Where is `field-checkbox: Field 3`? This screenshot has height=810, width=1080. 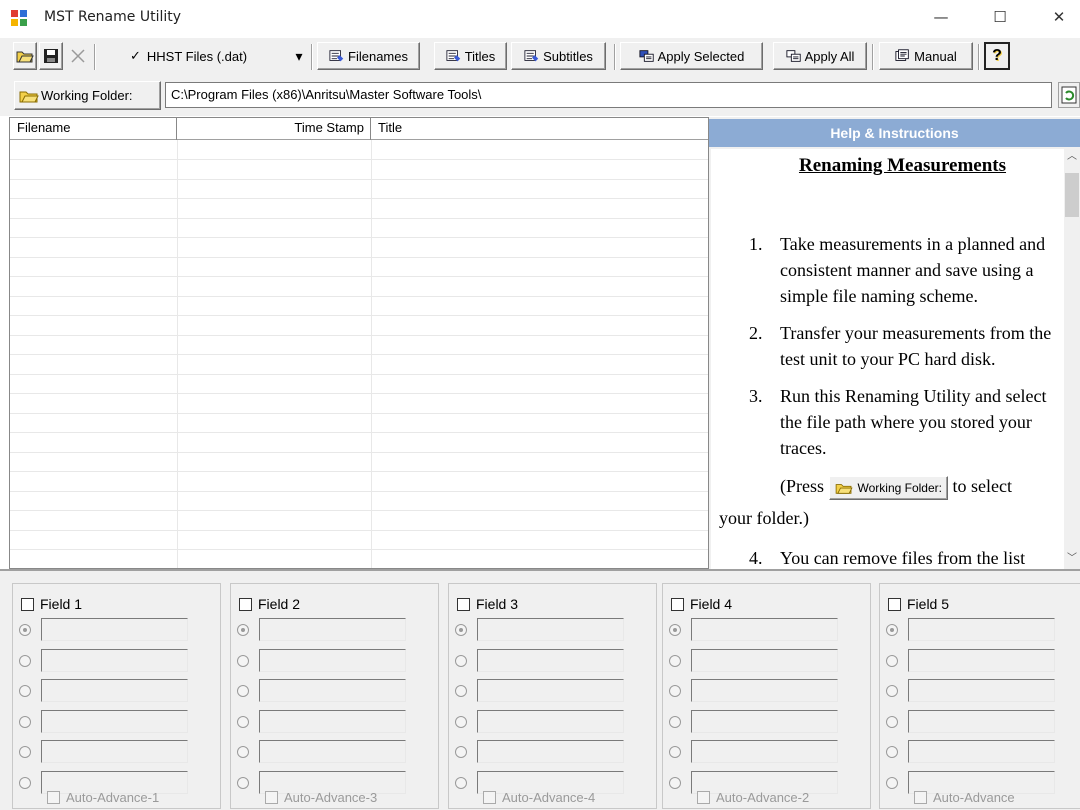 field-checkbox: Field 3 is located at coordinates (487, 604).